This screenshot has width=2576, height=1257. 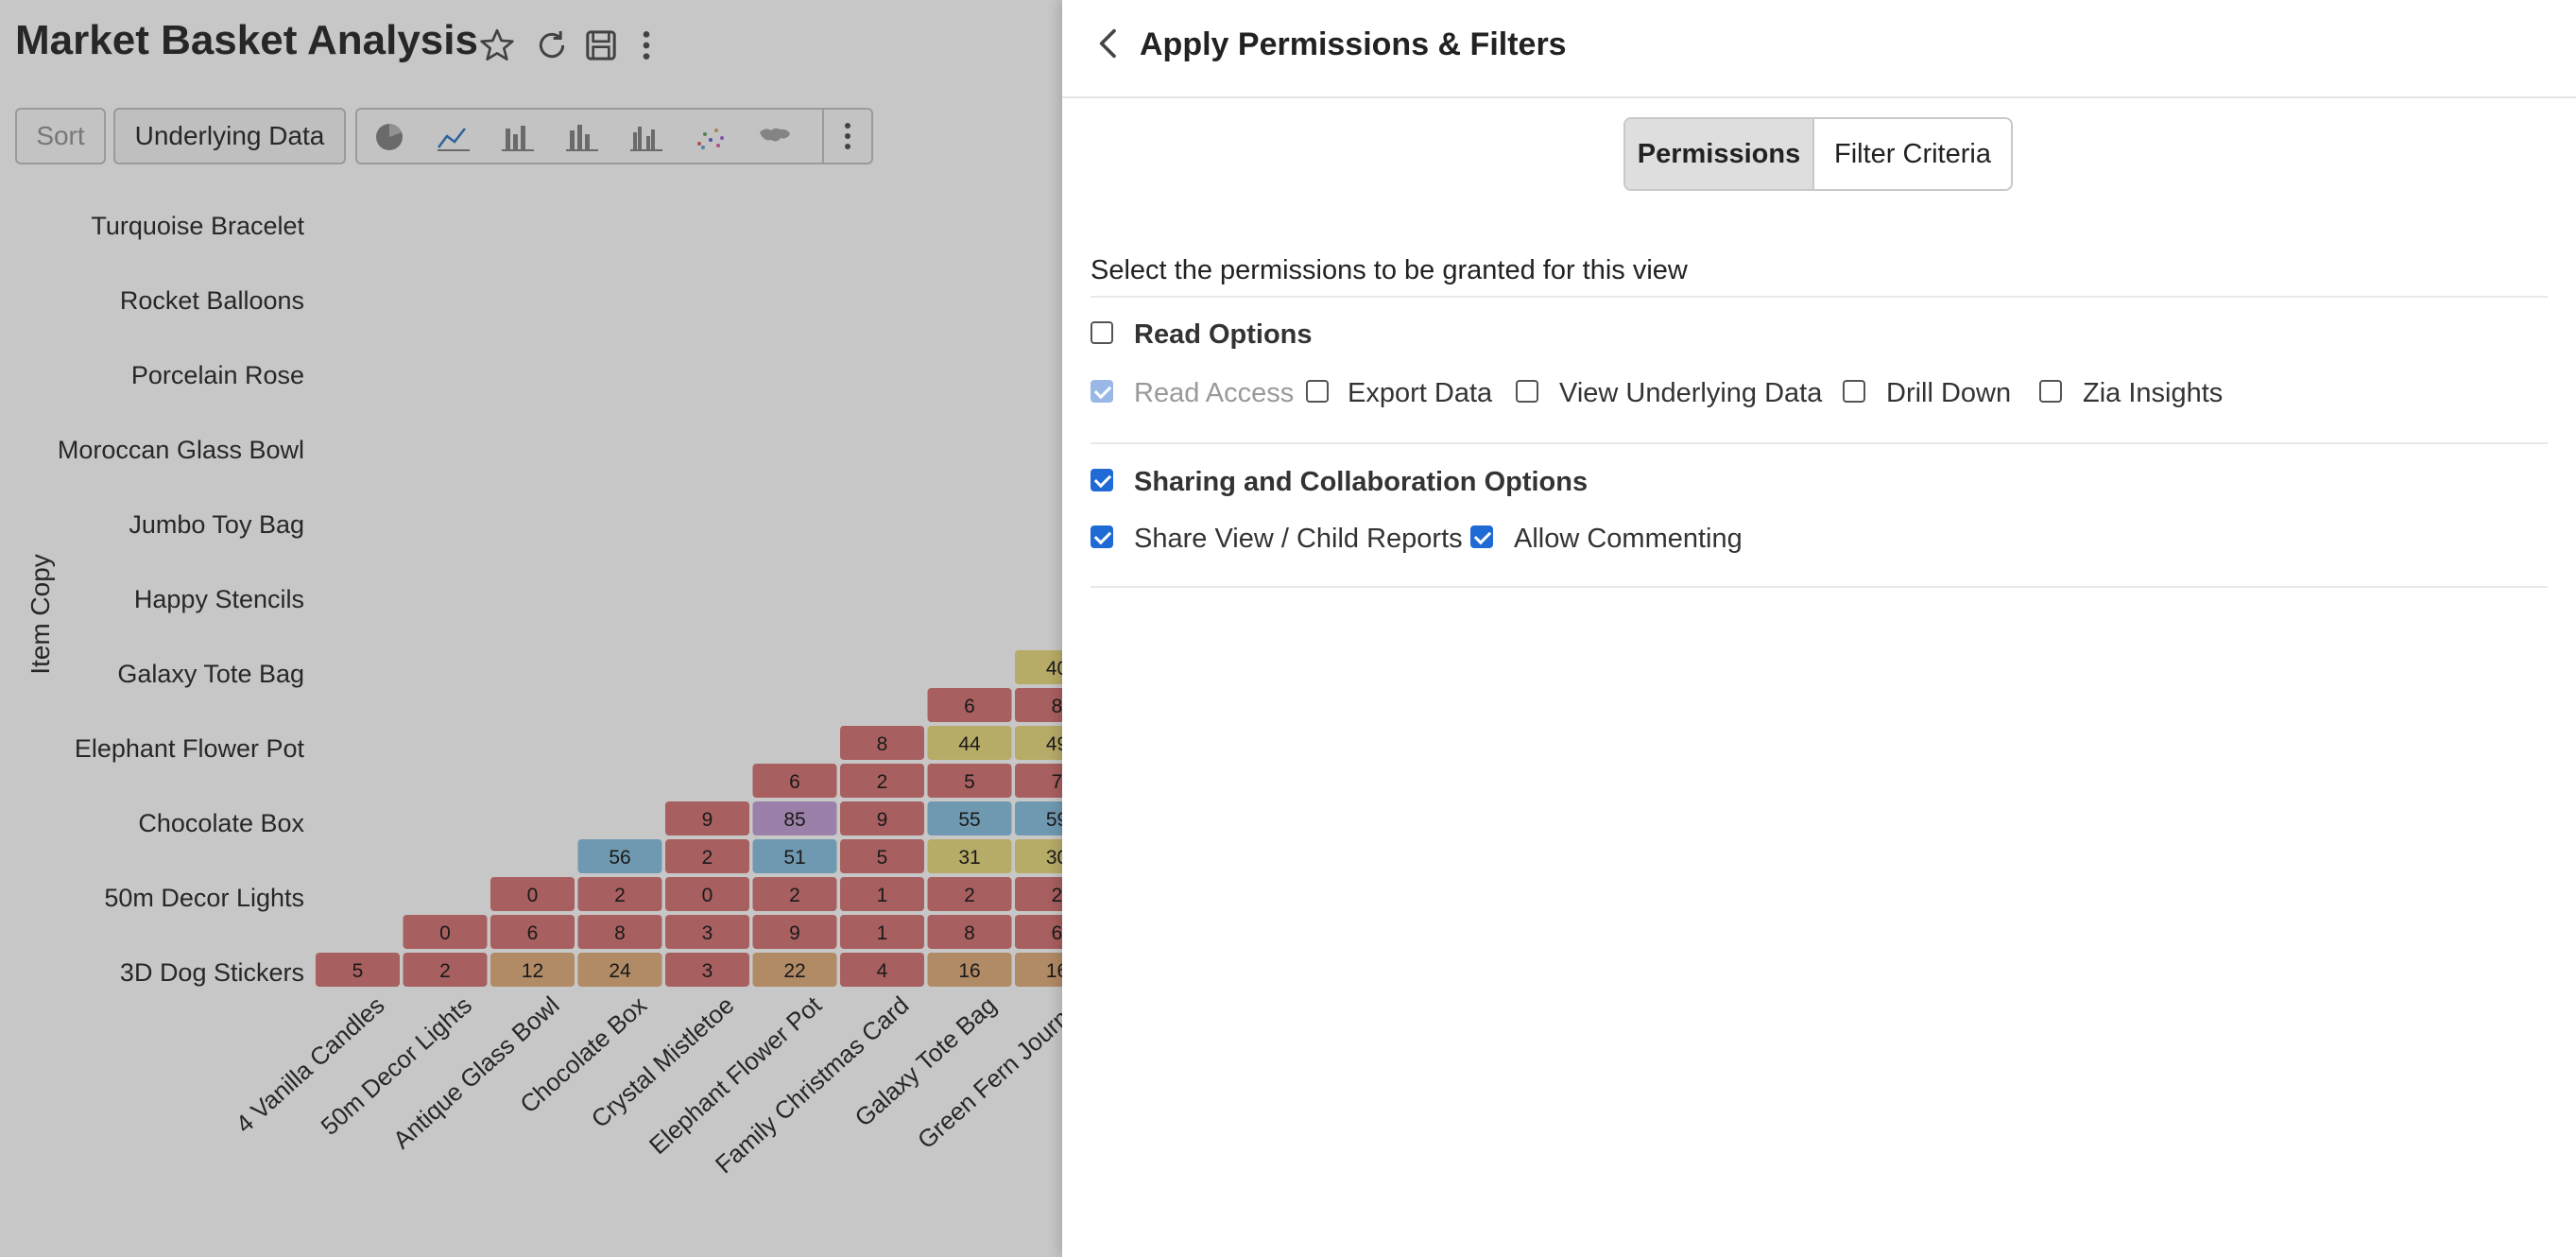 I want to click on share-view-label: Share View / Child Reports, so click(x=1298, y=539).